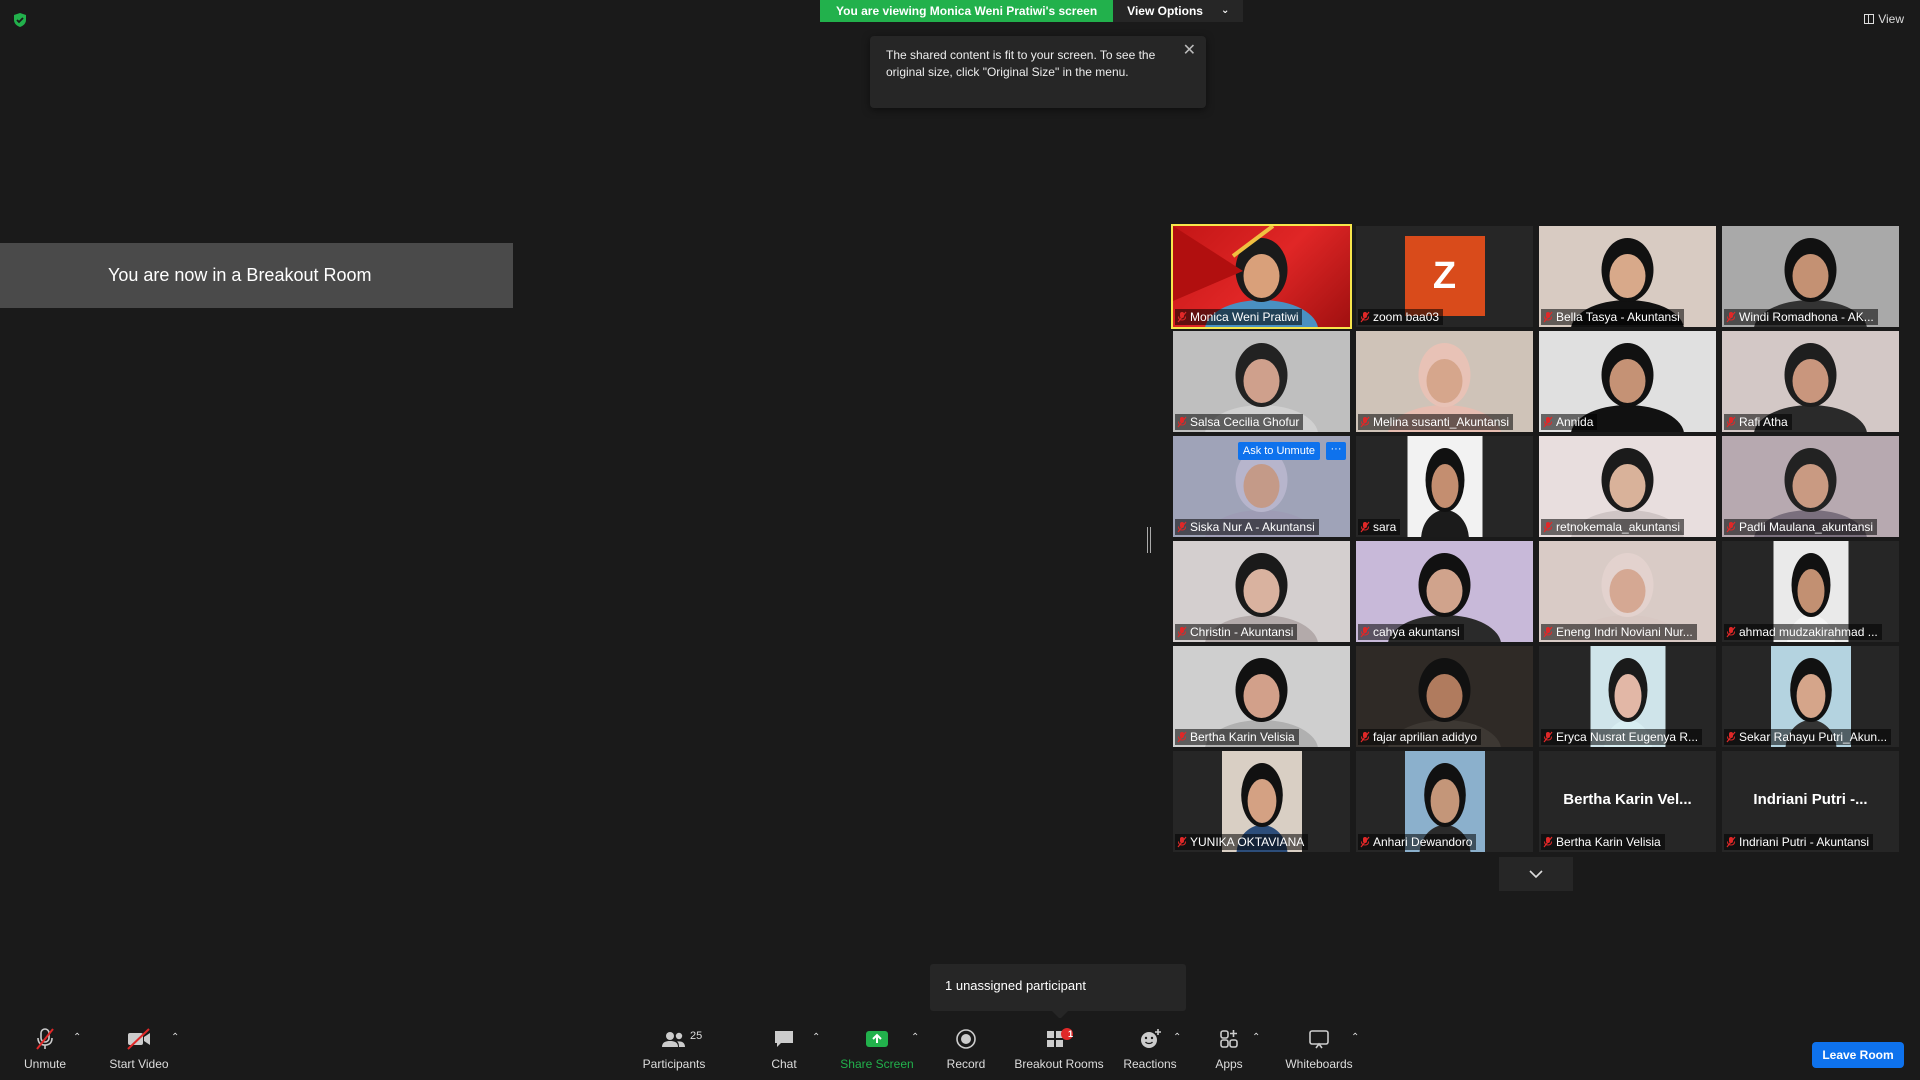  I want to click on chat-button: Chat, so click(784, 1049).